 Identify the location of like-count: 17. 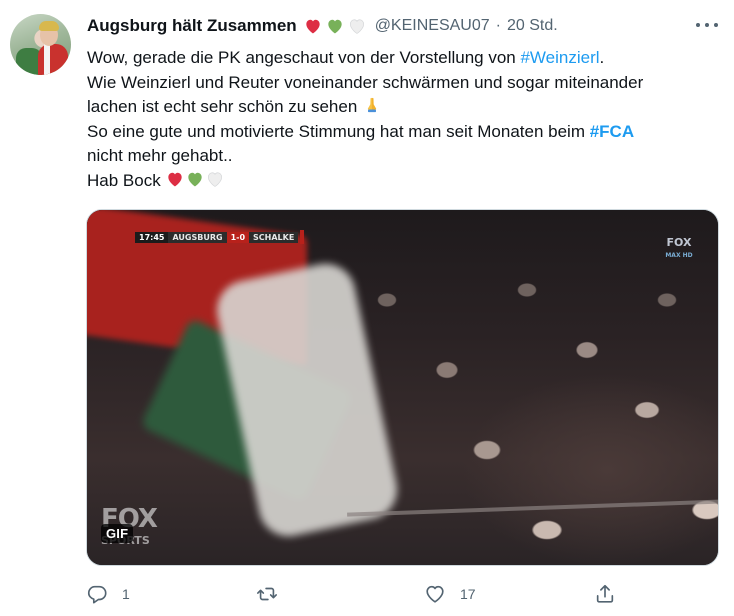
(468, 594).